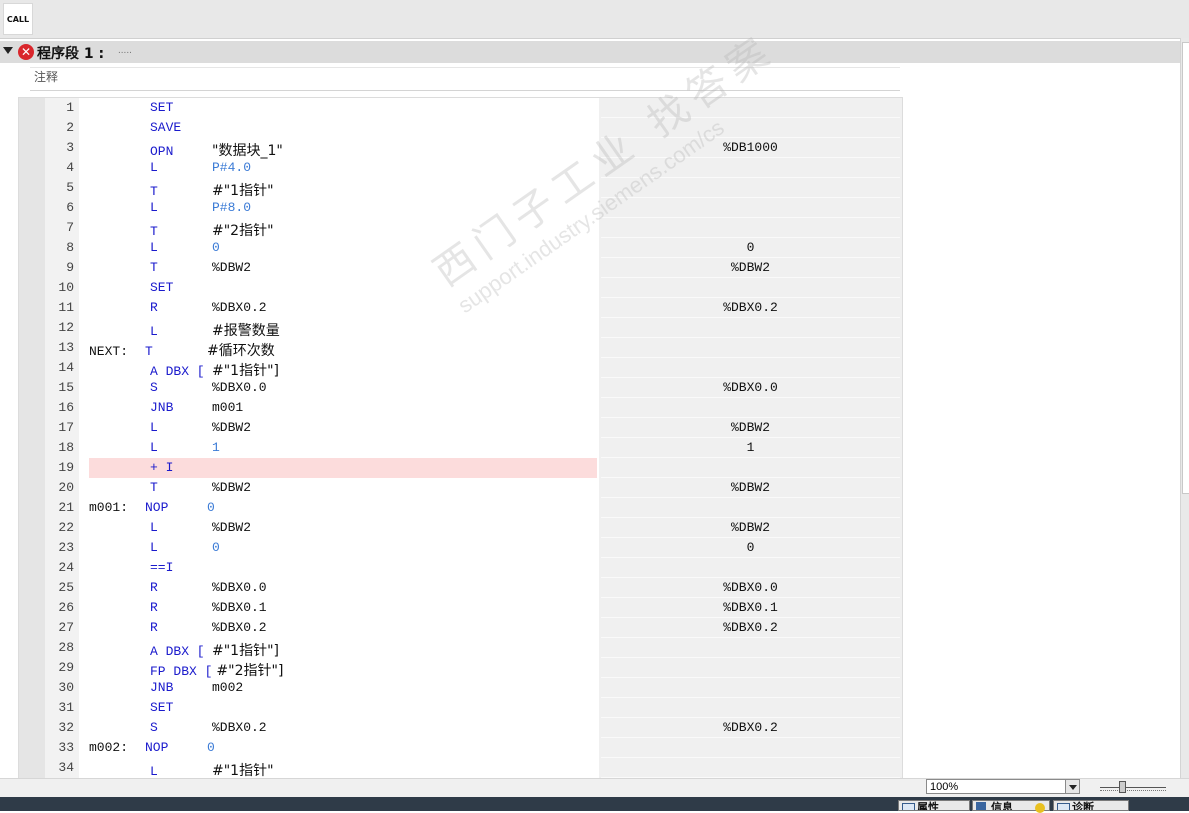  Describe the element at coordinates (239, 607) in the screenshot. I see `operand: %DBX0.1` at that location.